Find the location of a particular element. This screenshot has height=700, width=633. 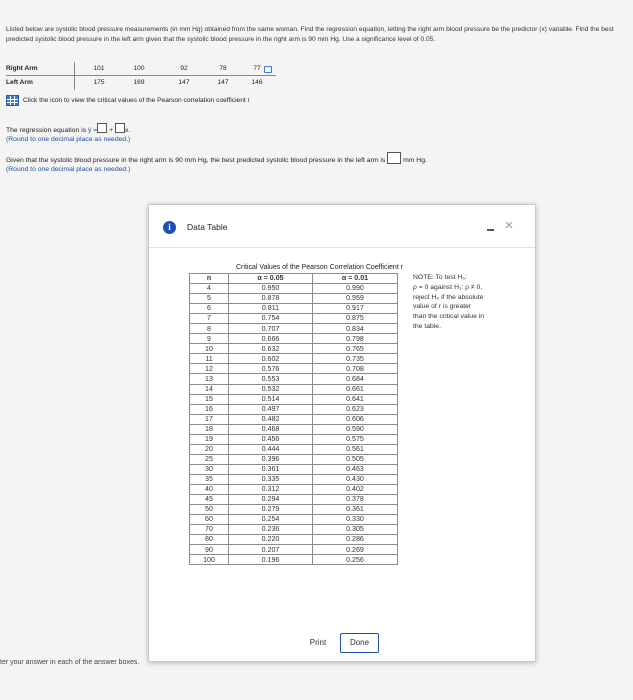

row-alpha-05-cell: 0.878 is located at coordinates (270, 299).